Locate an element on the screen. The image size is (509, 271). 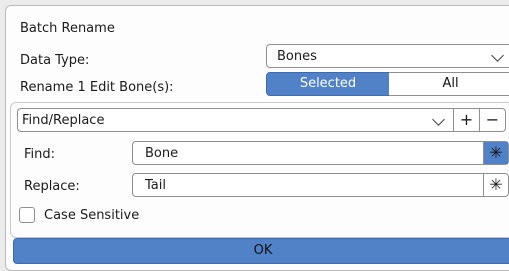
find-input: Bone ✳ is located at coordinates (320, 153).